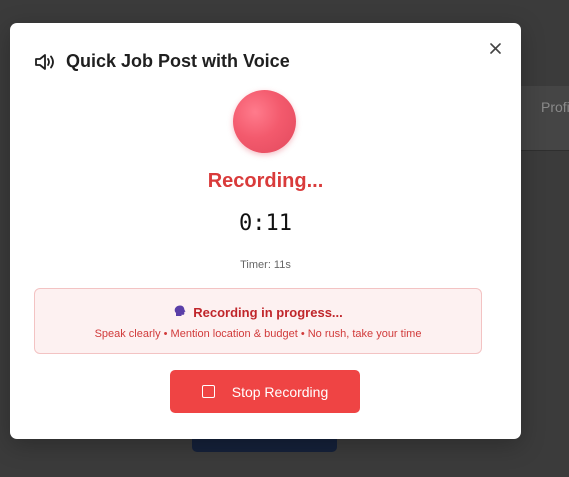 The height and width of the screenshot is (477, 569). I want to click on stop-recording-label: Stop Recording, so click(280, 391).